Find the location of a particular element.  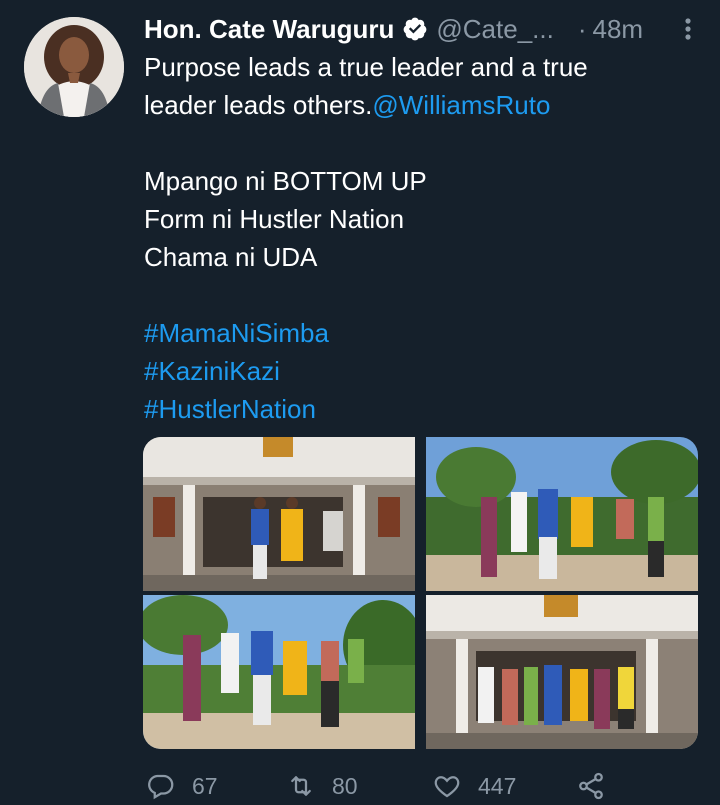

tweet-line: leader leads others.@WilliamsRuto is located at coordinates (424, 105).